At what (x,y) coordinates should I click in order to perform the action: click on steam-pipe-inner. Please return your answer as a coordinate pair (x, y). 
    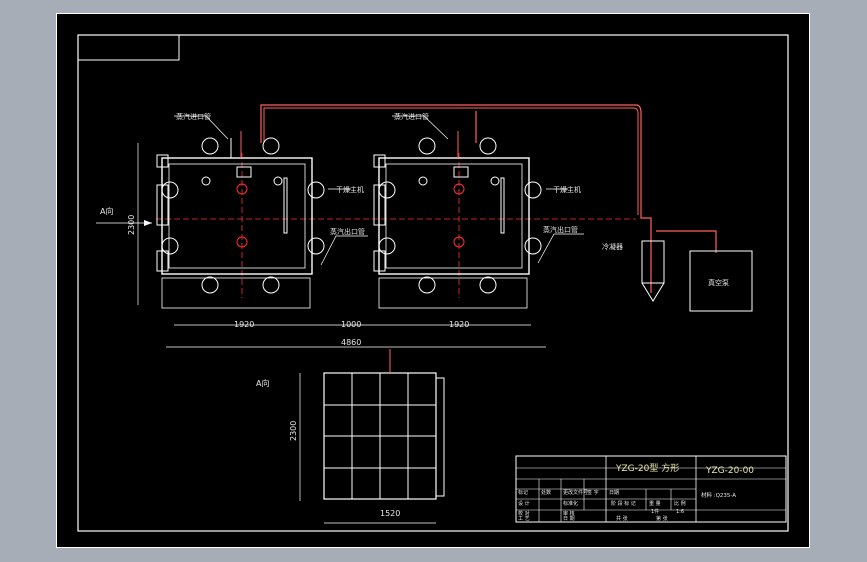
    Looking at the image, I should click on (451, 161).